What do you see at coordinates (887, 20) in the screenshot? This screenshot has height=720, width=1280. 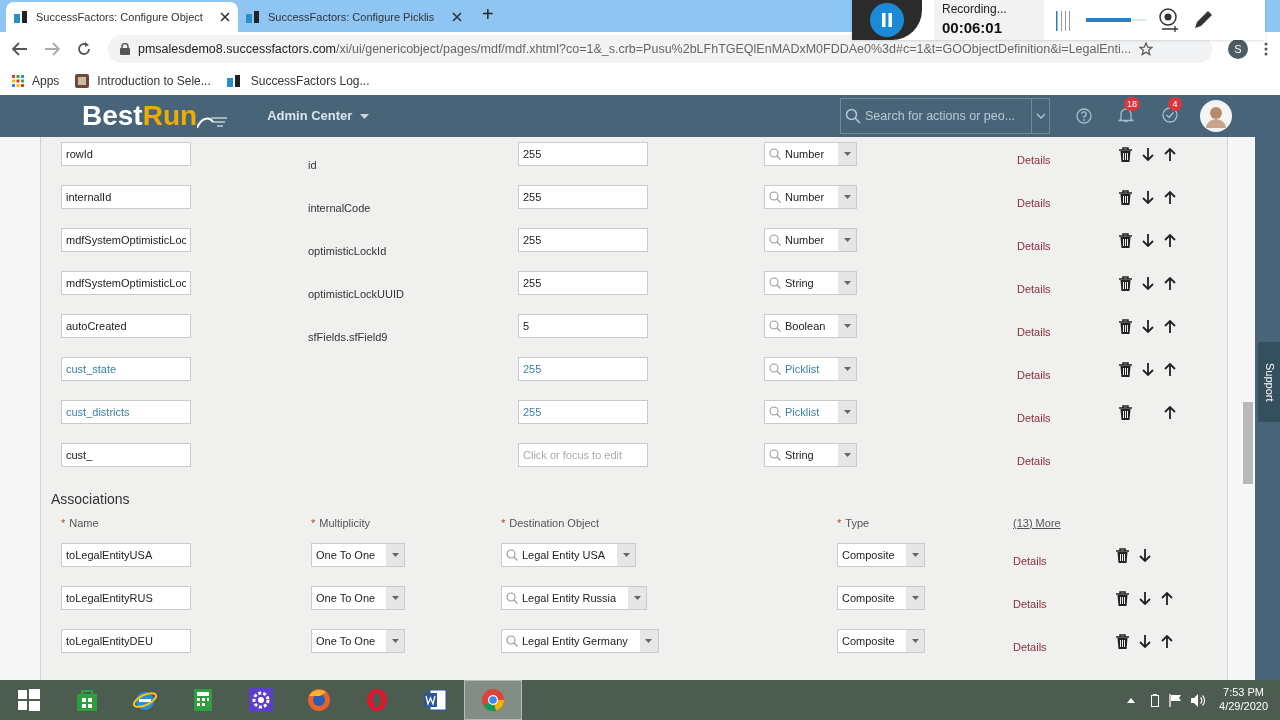 I see `pause-button` at bounding box center [887, 20].